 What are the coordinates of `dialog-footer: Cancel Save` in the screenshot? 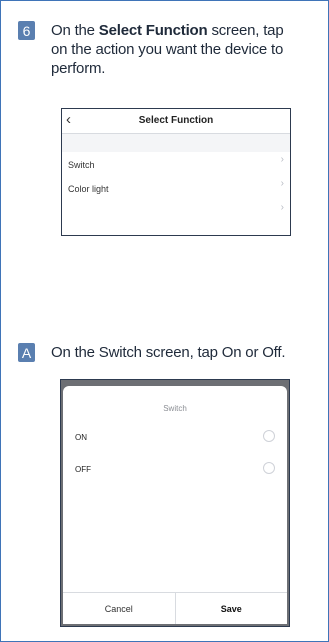 It's located at (175, 608).